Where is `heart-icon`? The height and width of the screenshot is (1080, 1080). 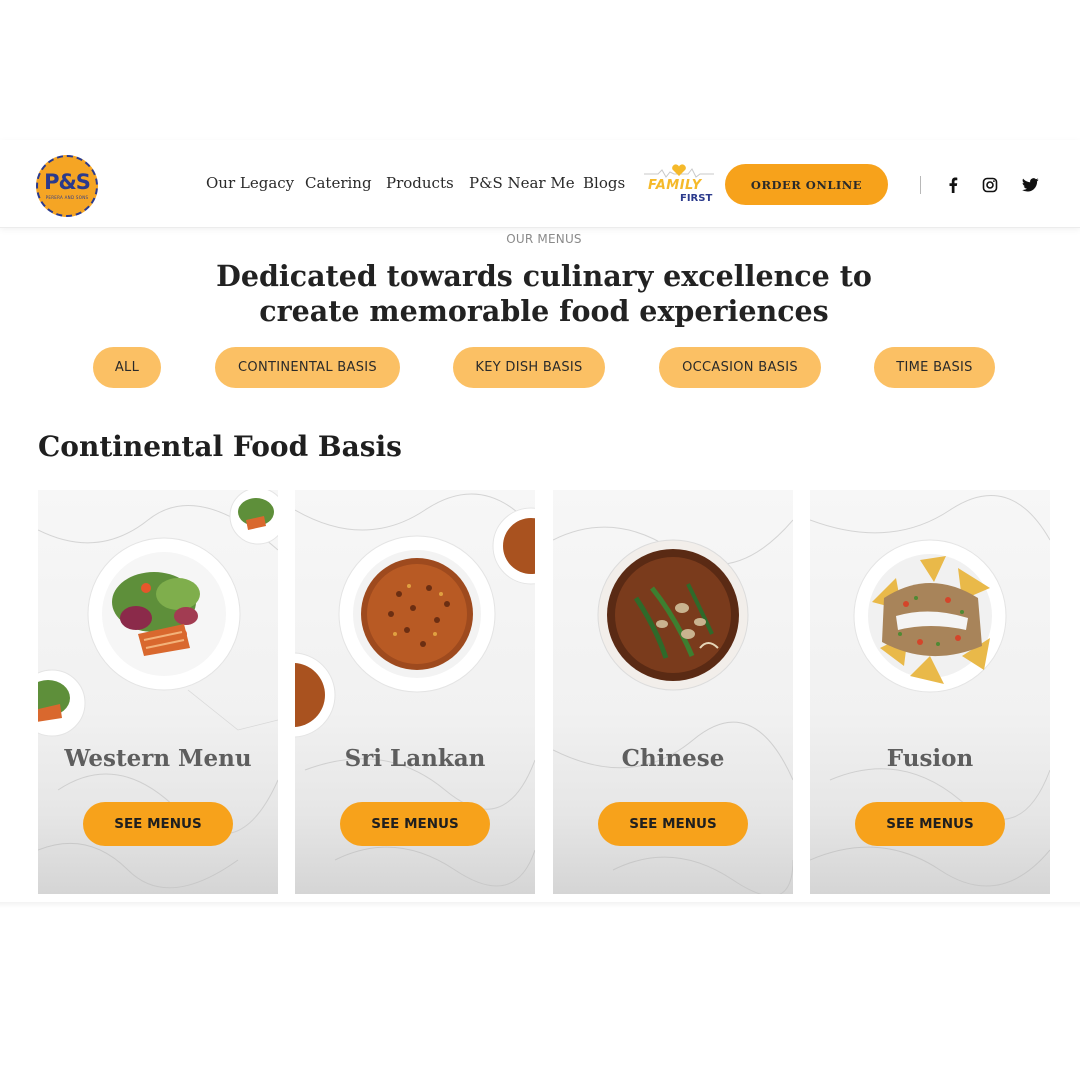
heart-icon is located at coordinates (679, 170).